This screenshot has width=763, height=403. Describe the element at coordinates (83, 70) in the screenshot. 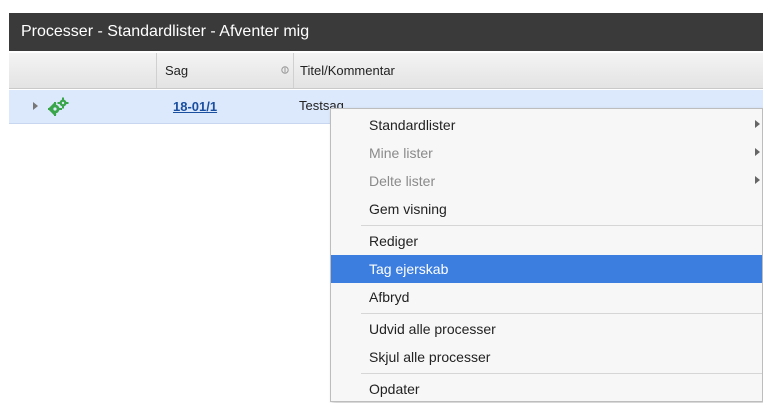

I see `header-cell-blank` at that location.